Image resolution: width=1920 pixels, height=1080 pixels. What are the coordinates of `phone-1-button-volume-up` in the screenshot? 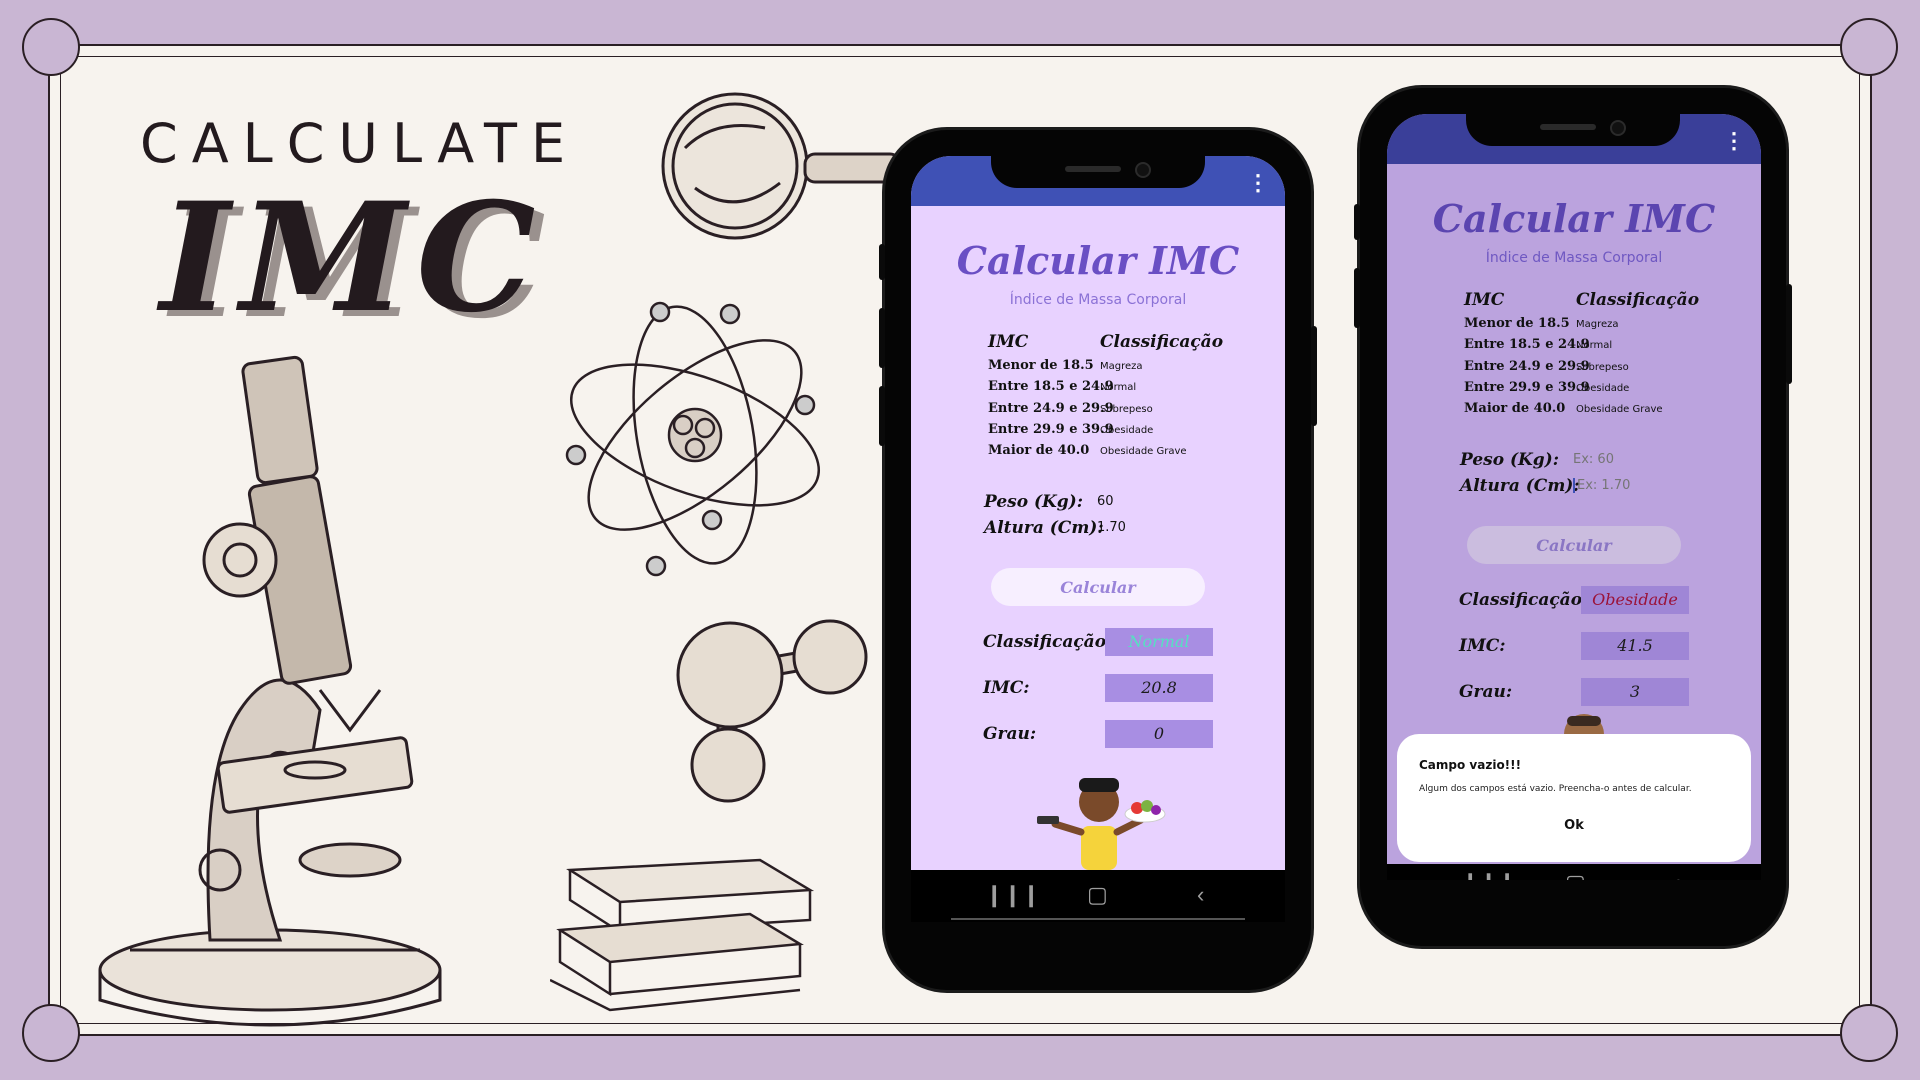 It's located at (882, 262).